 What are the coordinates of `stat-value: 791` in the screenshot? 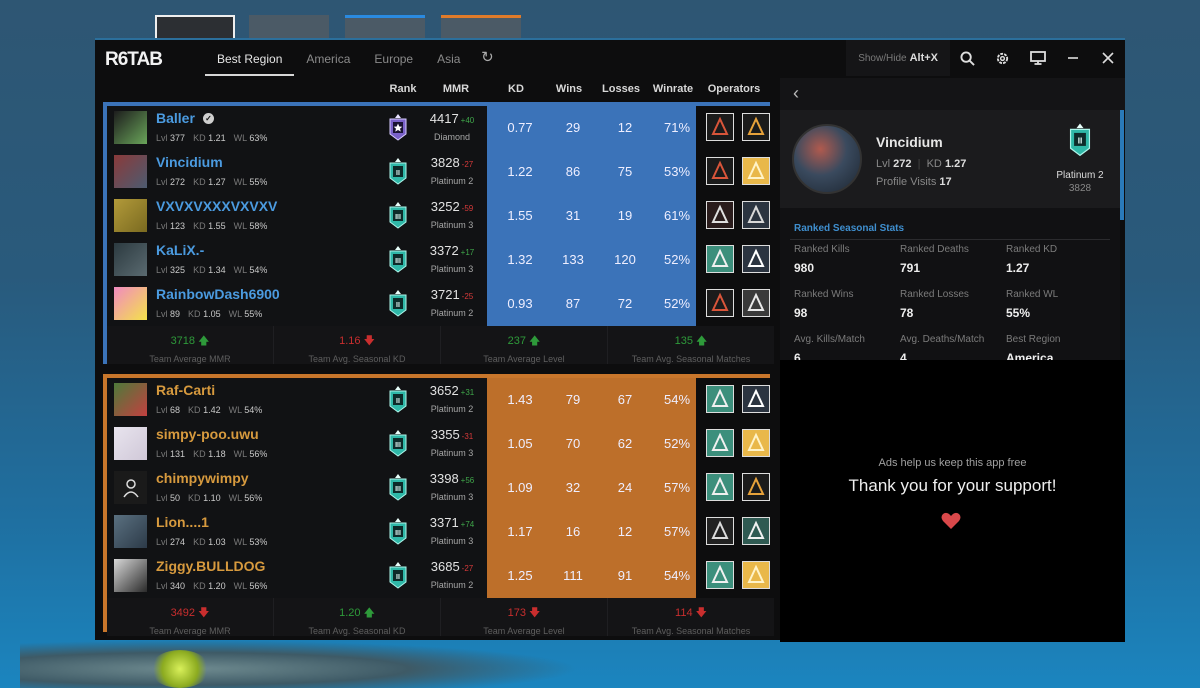 It's located at (910, 268).